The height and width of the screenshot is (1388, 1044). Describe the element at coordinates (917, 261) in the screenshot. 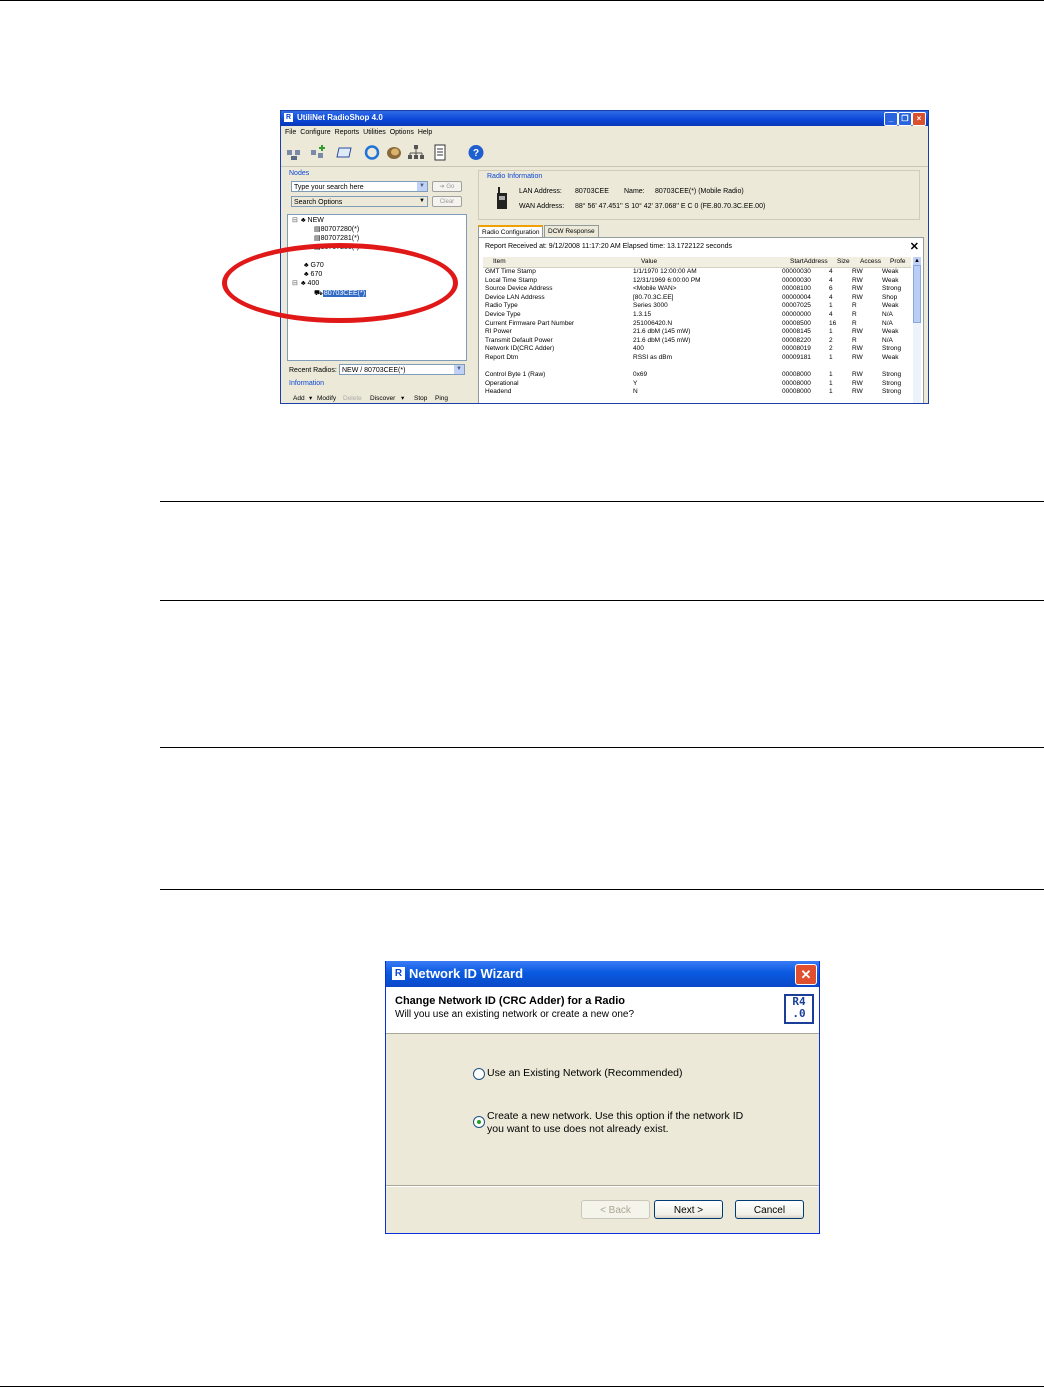

I see `scroll-up-icon: ▲` at that location.